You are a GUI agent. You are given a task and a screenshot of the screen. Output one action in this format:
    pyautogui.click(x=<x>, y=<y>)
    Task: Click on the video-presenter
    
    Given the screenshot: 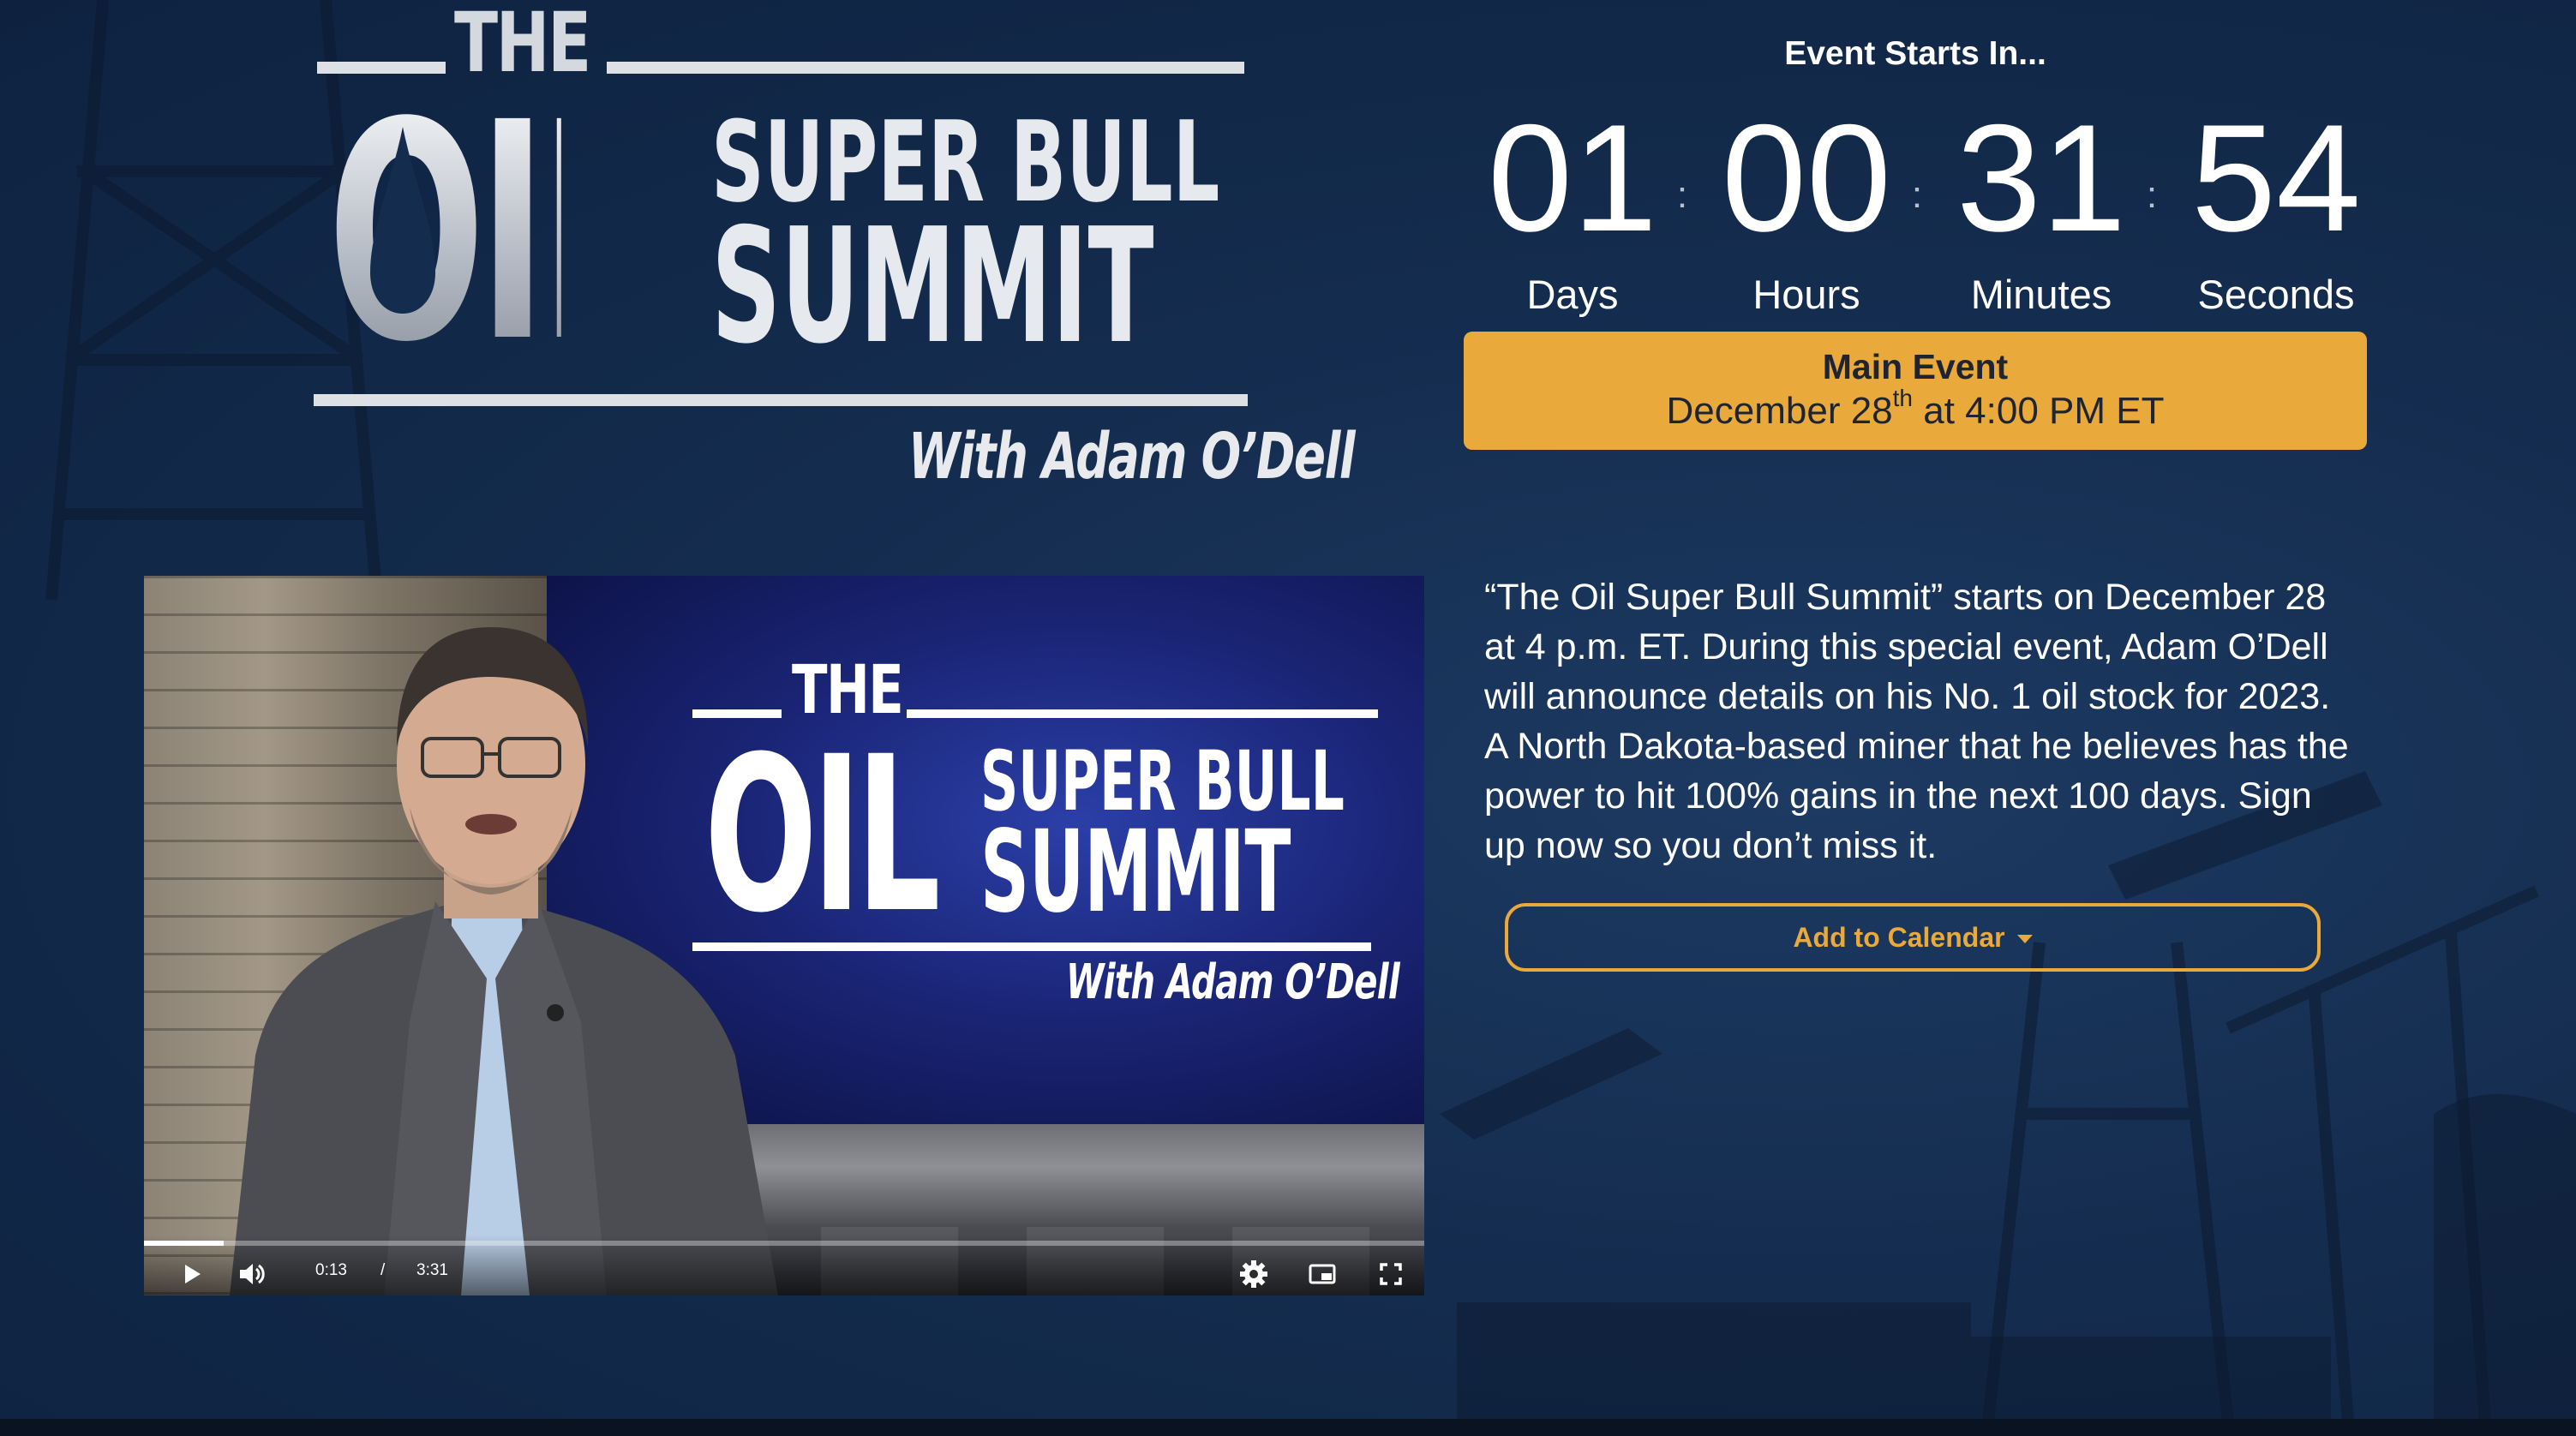 What is the action you would take?
    pyautogui.click(x=504, y=961)
    